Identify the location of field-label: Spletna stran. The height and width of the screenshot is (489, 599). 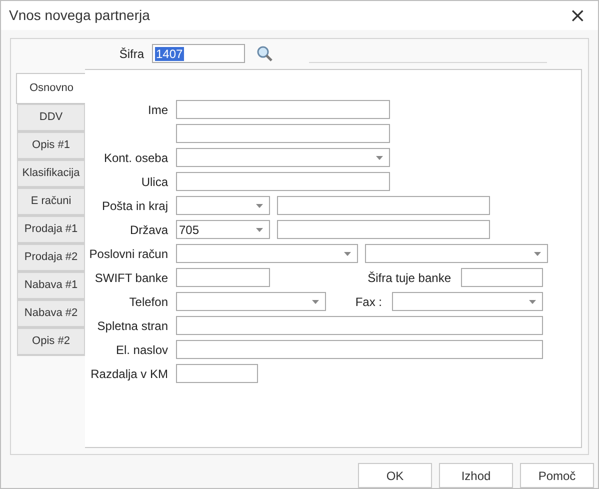
(132, 325).